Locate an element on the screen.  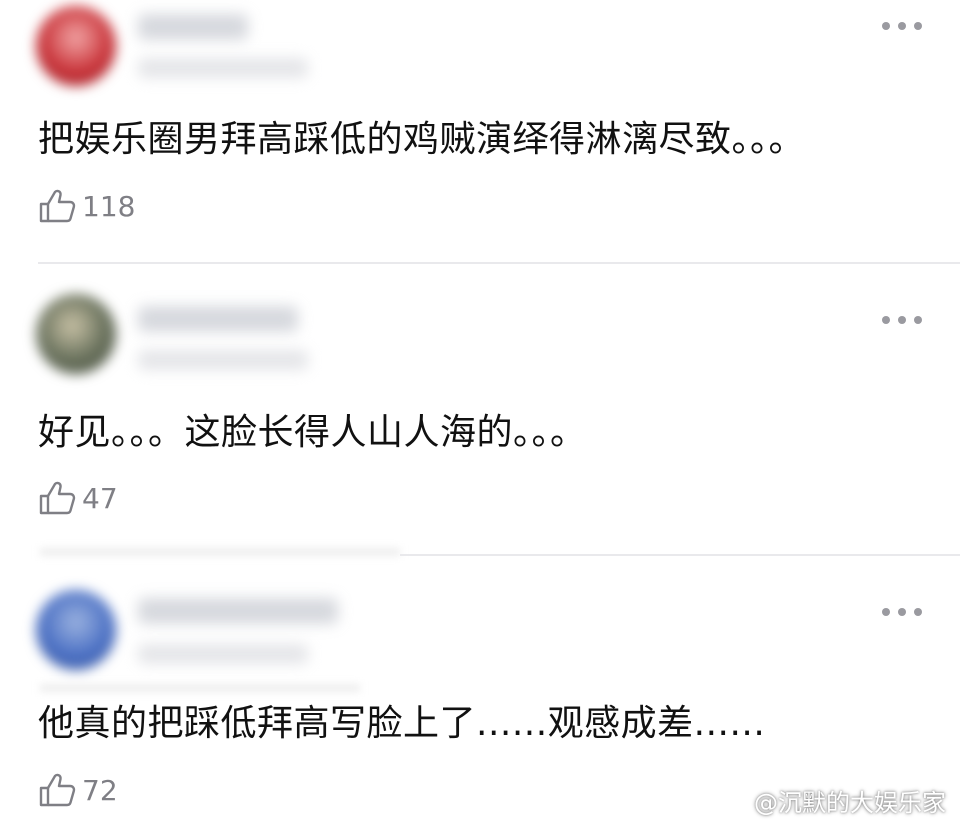
comment-text: 好见。。。这脸长得人山人海的。。。 is located at coordinates (312, 432).